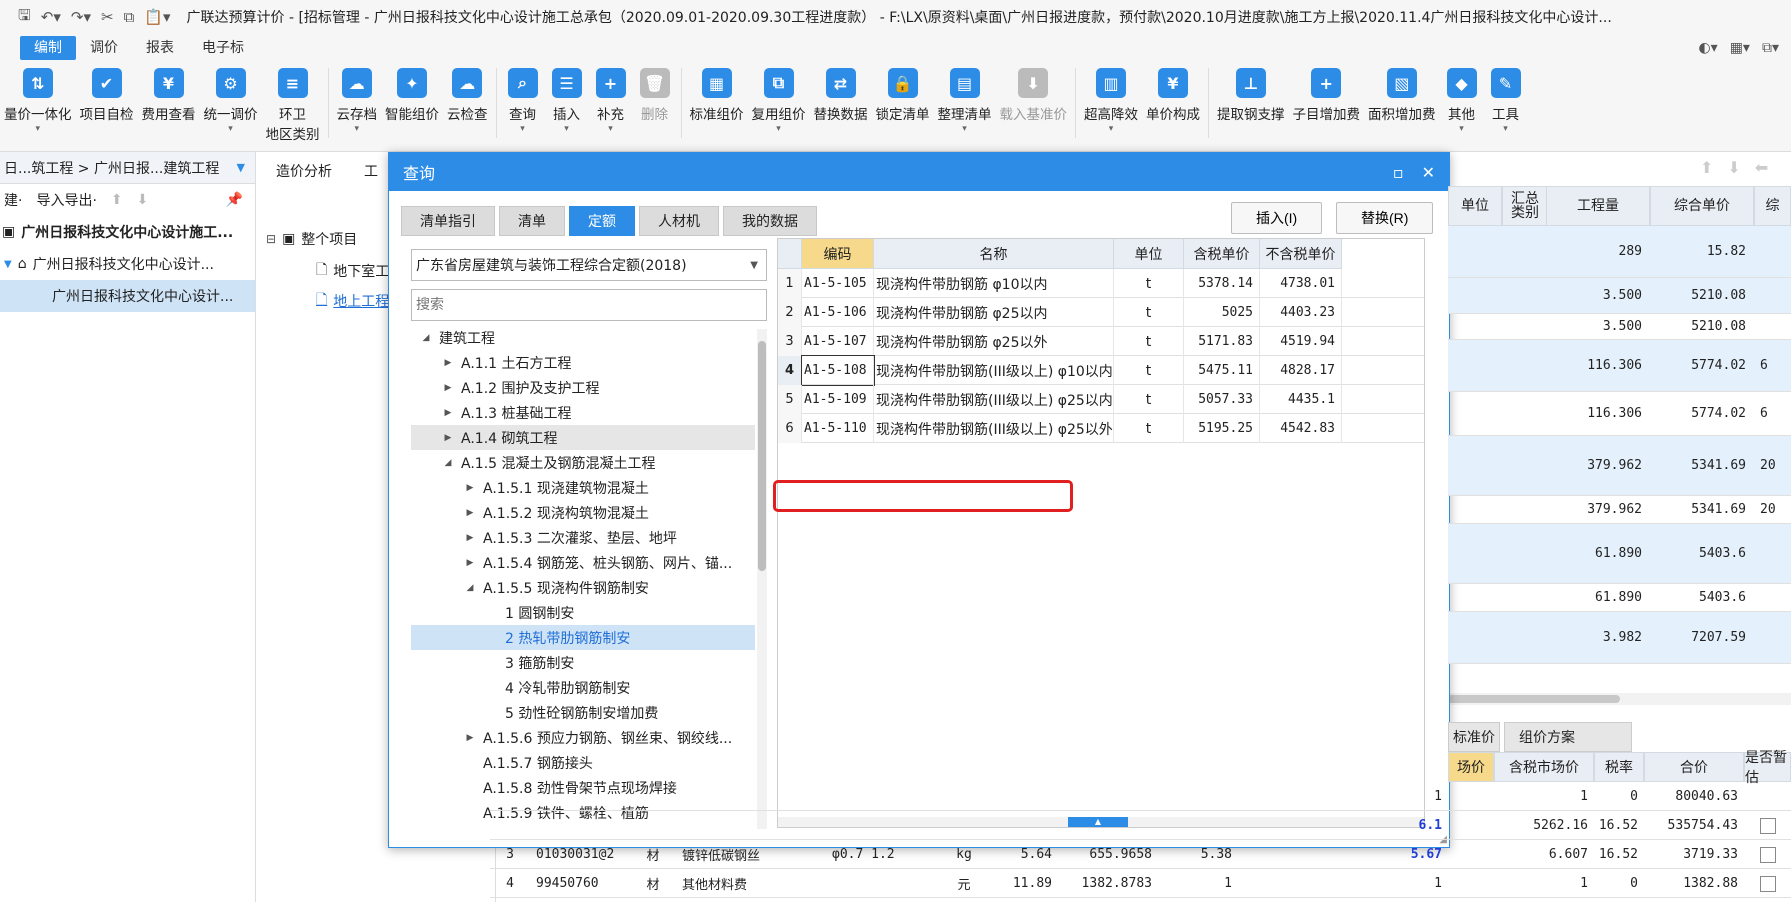 This screenshot has width=1791, height=902. What do you see at coordinates (1474, 737) in the screenshot?
I see `bottom-tab-0: 标准价` at bounding box center [1474, 737].